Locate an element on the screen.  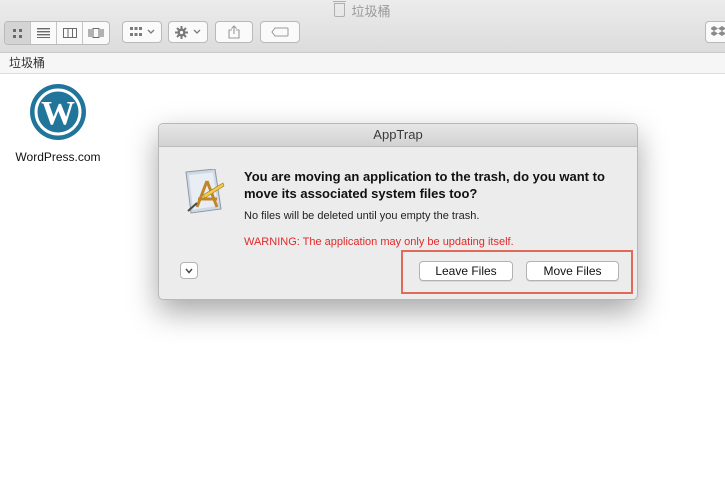
share-icon is located at coordinates (234, 32).